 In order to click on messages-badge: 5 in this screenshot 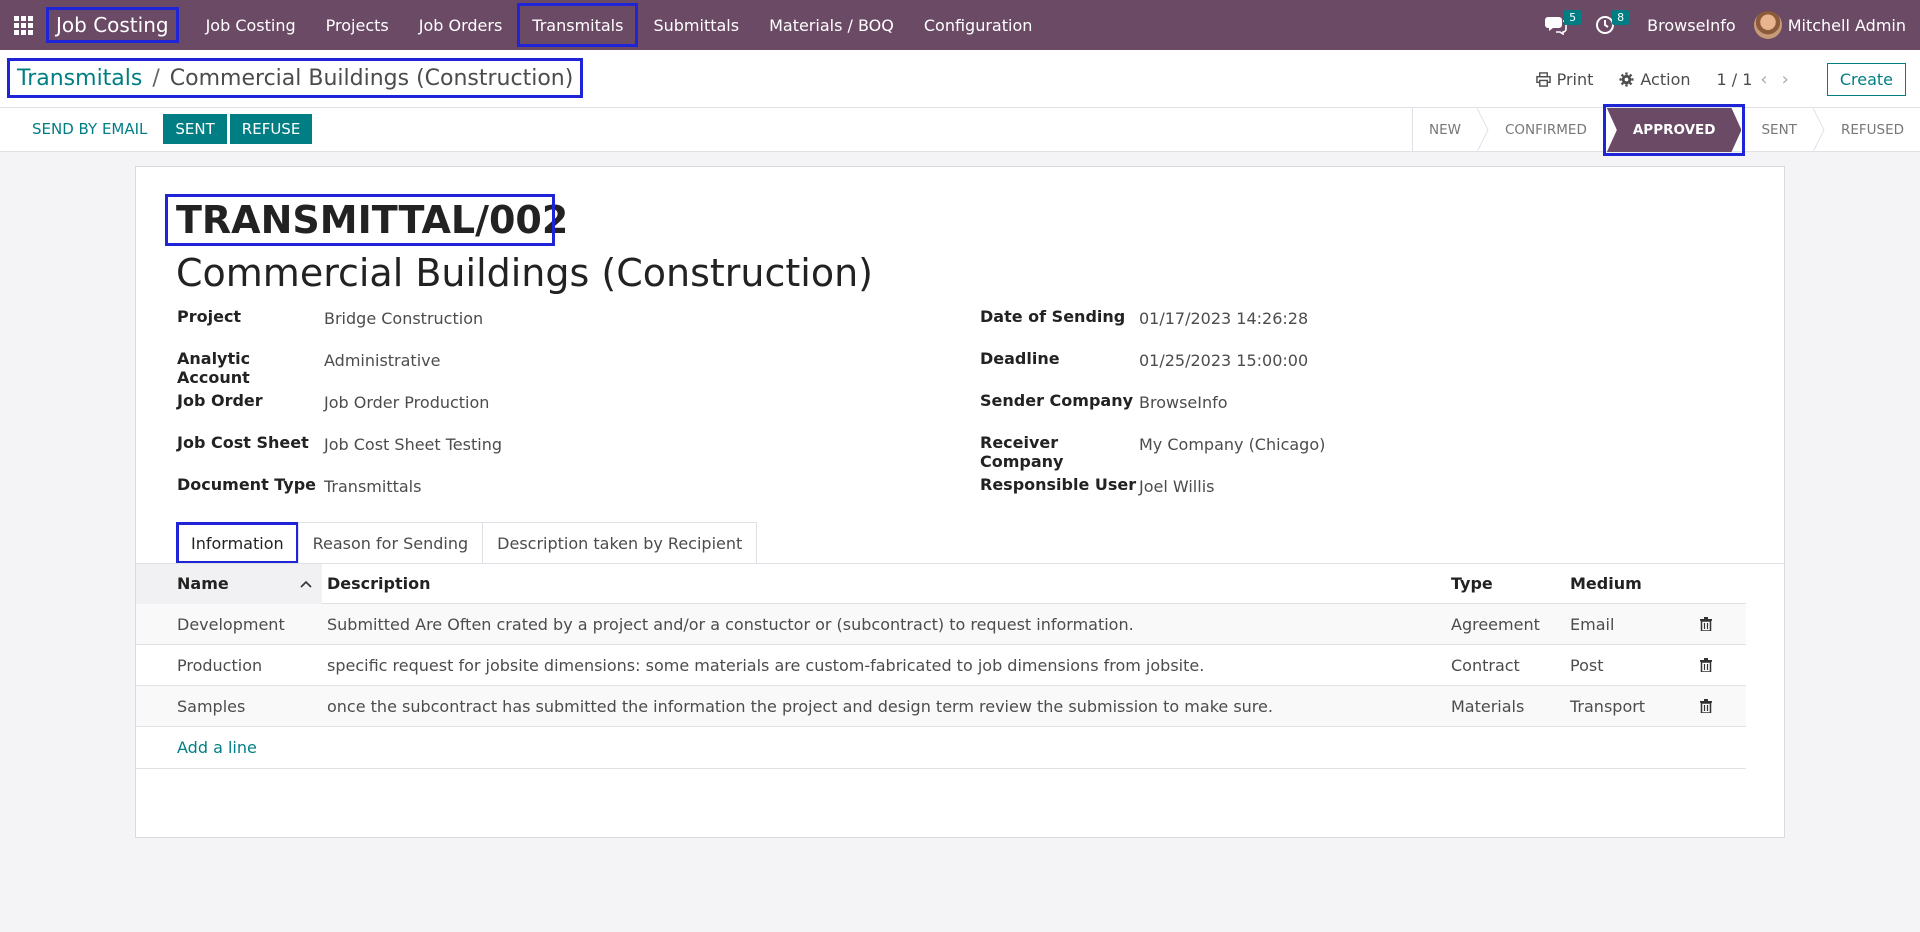, I will do `click(1573, 17)`.